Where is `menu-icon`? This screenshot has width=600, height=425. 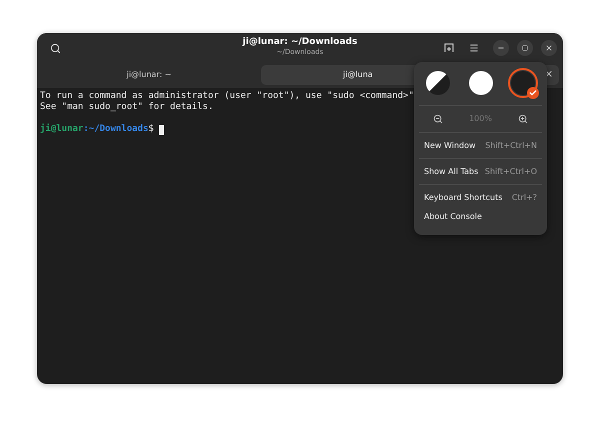 menu-icon is located at coordinates (474, 48).